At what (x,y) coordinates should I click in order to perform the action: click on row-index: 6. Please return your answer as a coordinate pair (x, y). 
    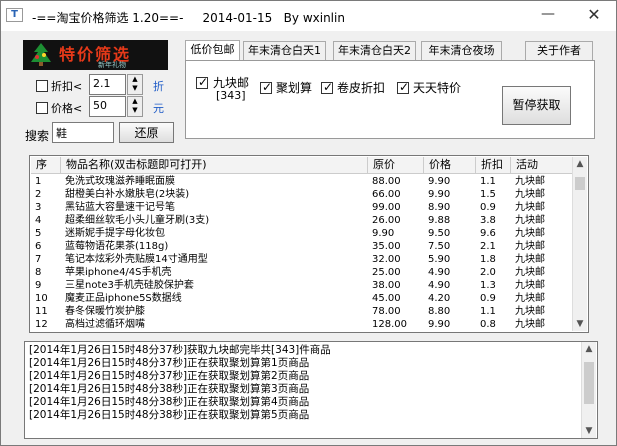
    Looking at the image, I should click on (38, 246).